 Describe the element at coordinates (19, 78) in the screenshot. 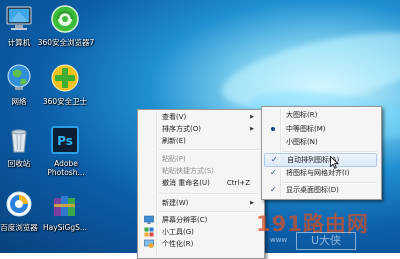

I see `network-globe-icon` at that location.